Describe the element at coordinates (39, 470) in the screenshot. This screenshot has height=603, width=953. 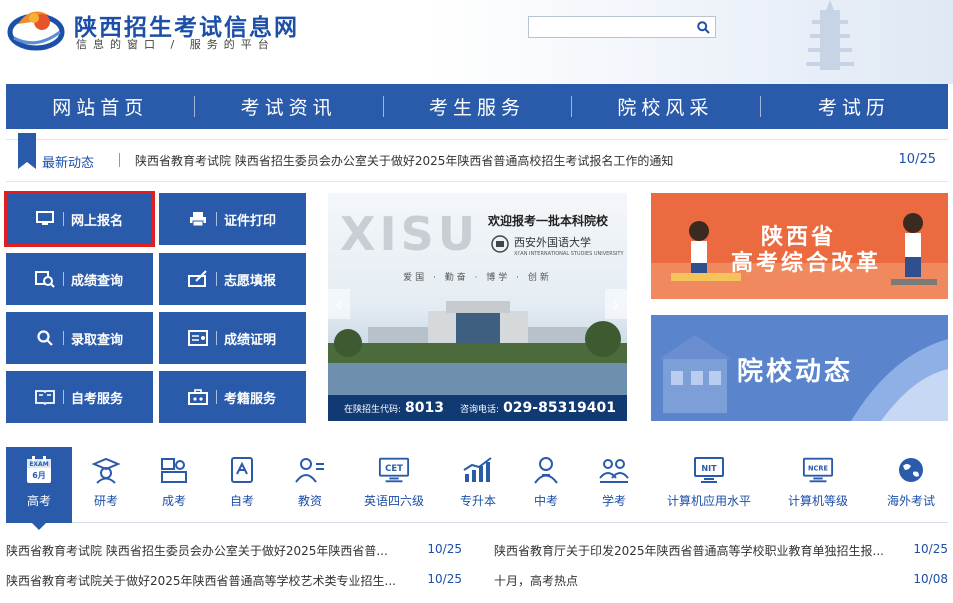
I see `exam-calendar-icon: EXAM 6月` at that location.